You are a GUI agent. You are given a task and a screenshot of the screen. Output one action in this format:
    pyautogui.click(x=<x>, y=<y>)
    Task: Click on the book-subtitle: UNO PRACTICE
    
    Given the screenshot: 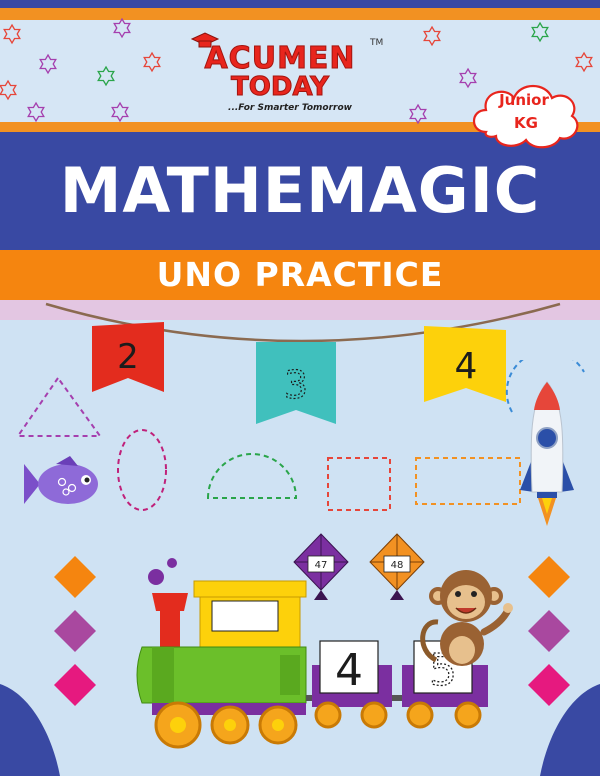 What is the action you would take?
    pyautogui.click(x=300, y=274)
    